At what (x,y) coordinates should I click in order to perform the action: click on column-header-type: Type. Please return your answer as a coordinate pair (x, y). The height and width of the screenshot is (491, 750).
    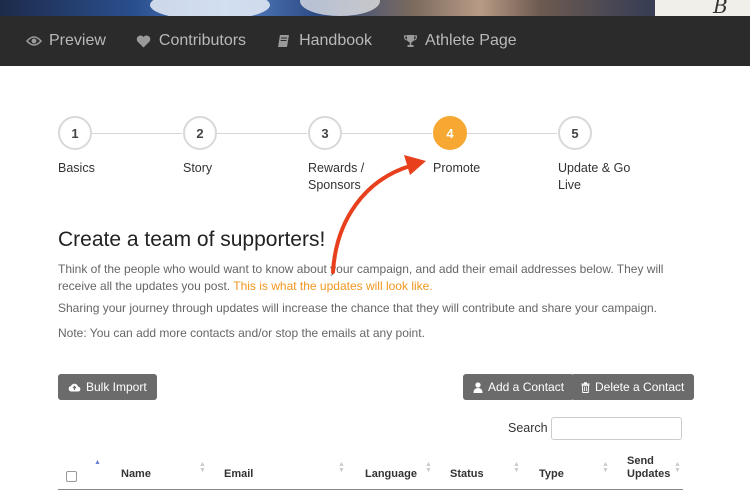
    Looking at the image, I should click on (551, 474).